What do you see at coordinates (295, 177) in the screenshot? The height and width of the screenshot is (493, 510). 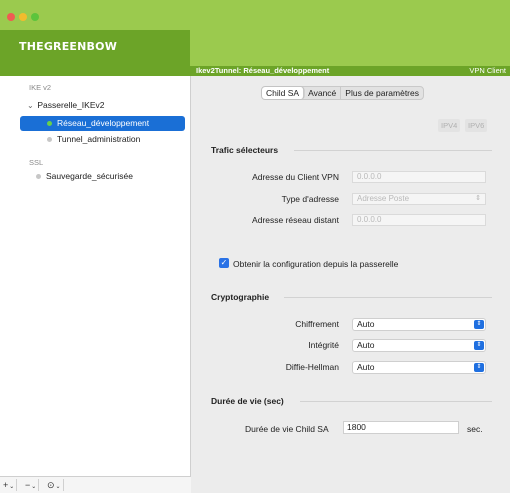 I see `client-address-label: Adresse du Client VPN` at bounding box center [295, 177].